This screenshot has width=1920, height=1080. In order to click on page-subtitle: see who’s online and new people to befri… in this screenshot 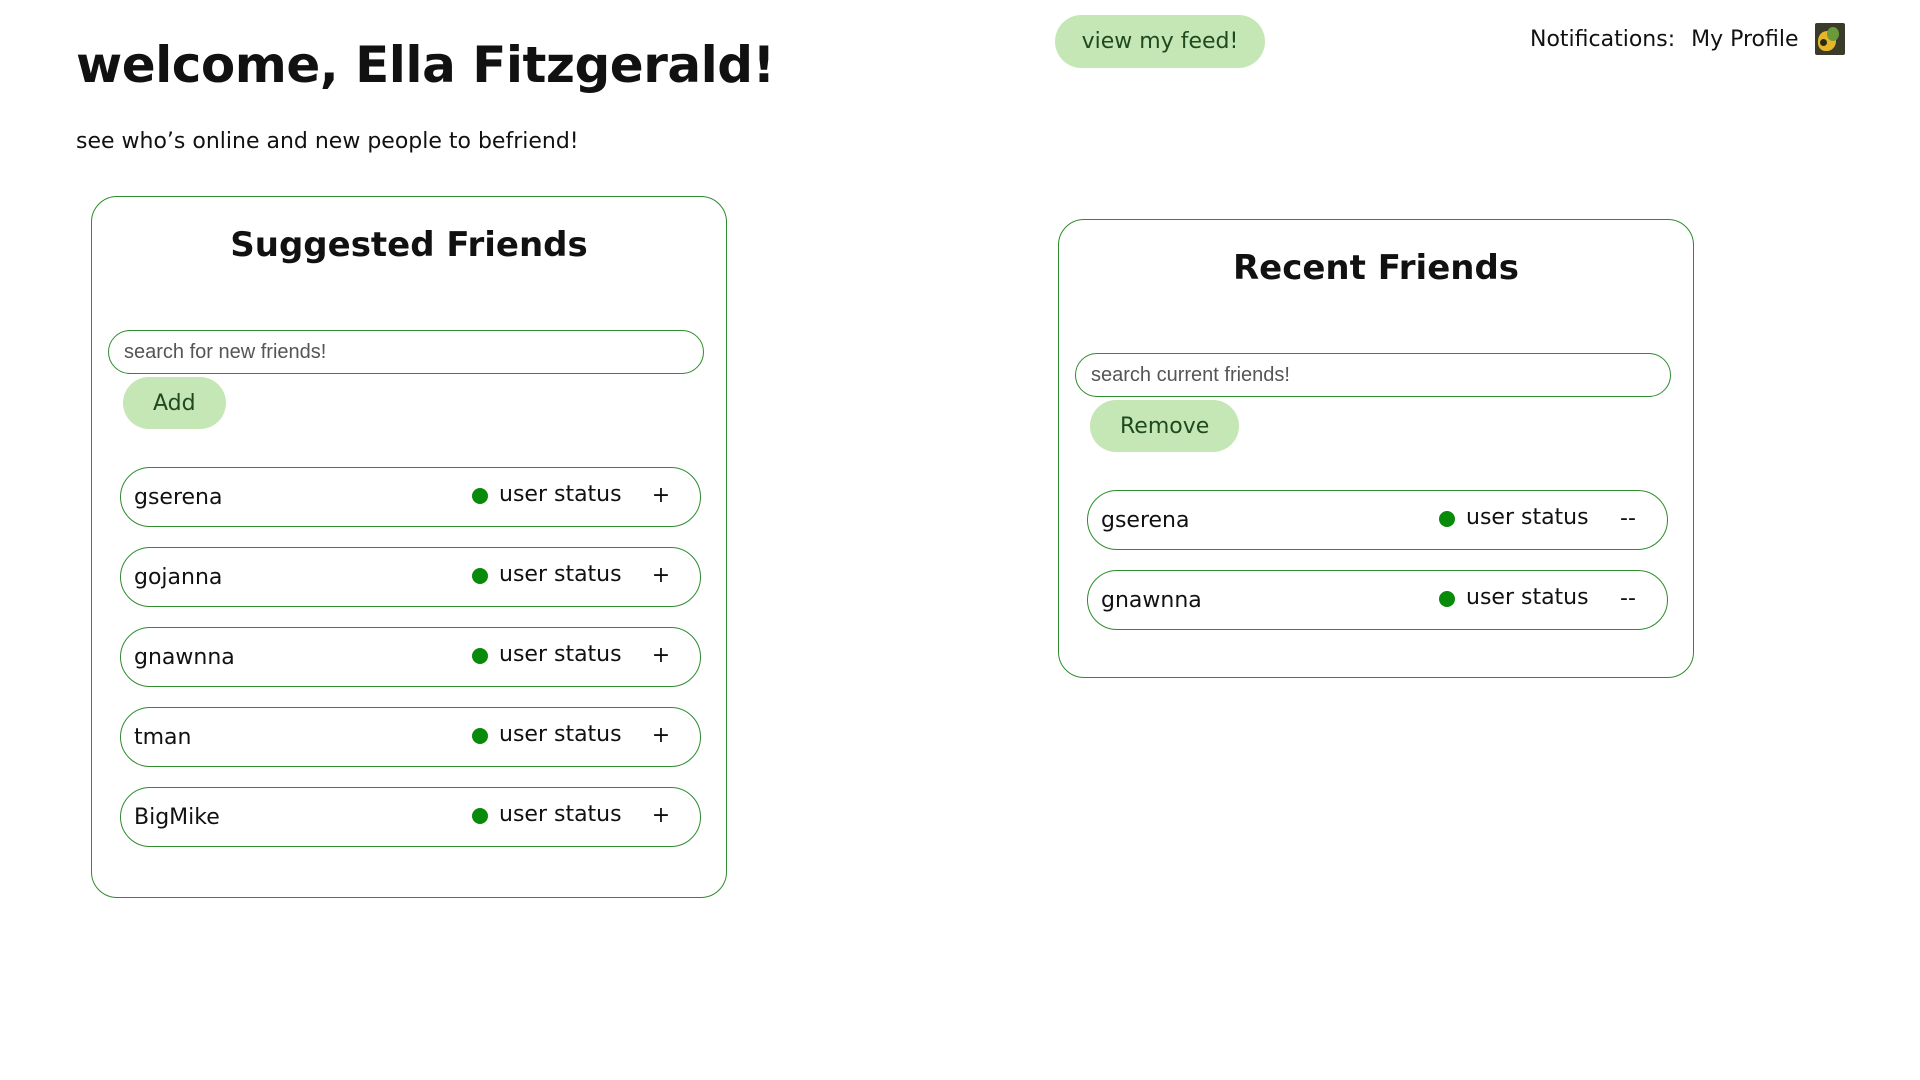, I will do `click(327, 141)`.